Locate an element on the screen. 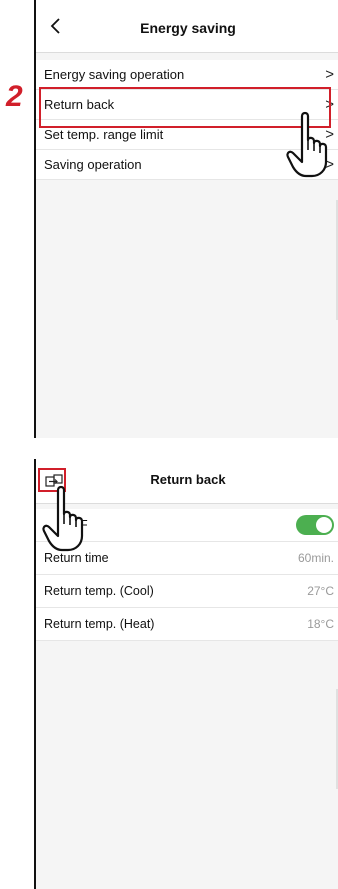 The image size is (338, 889). chevron-right-icon: > is located at coordinates (329, 74).